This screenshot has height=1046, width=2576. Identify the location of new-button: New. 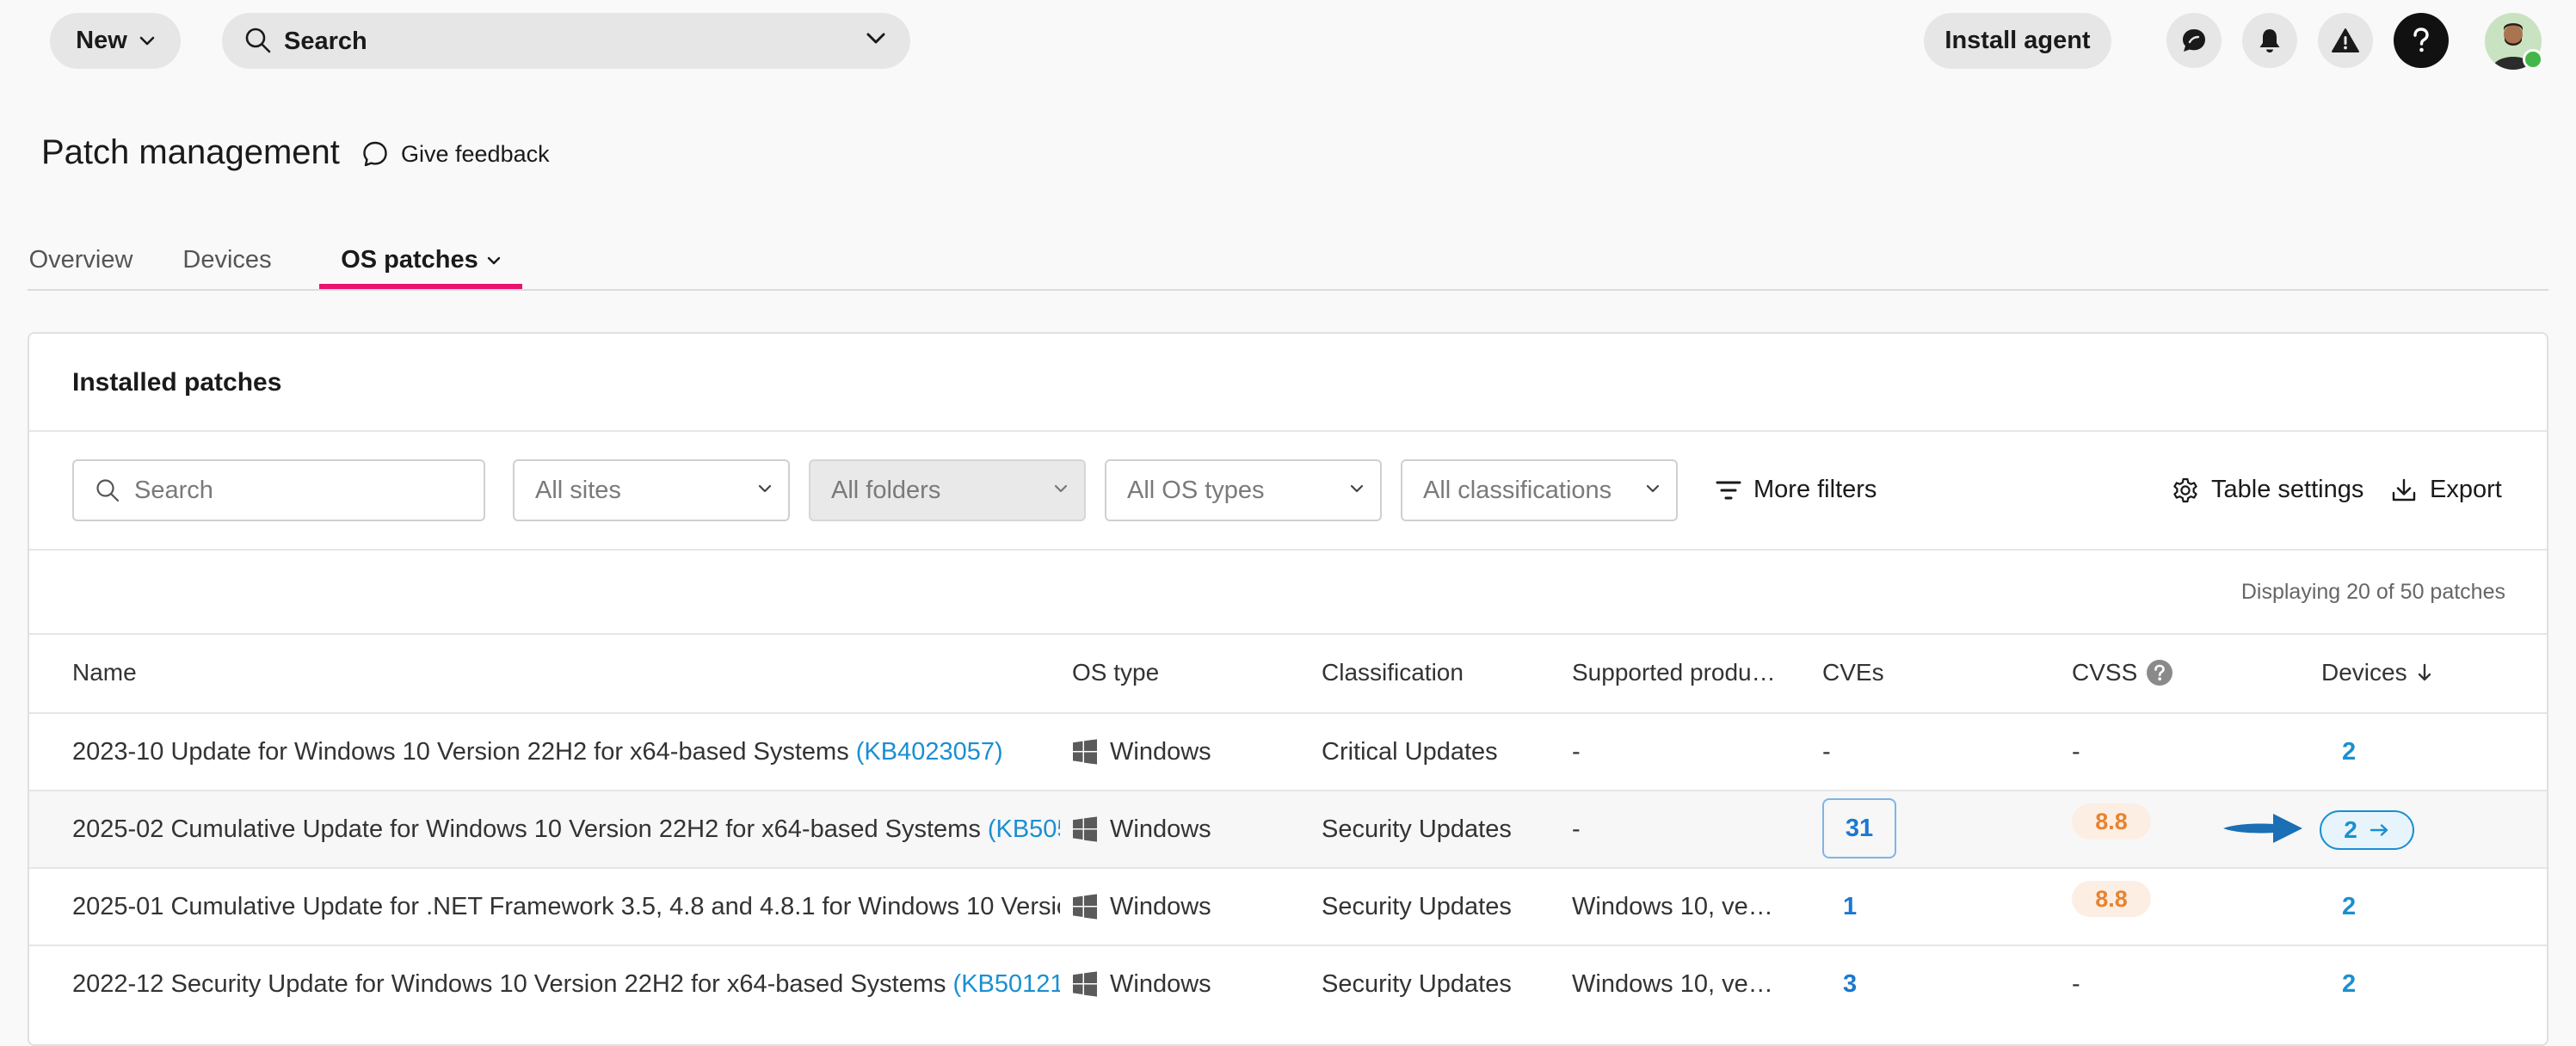
(116, 41).